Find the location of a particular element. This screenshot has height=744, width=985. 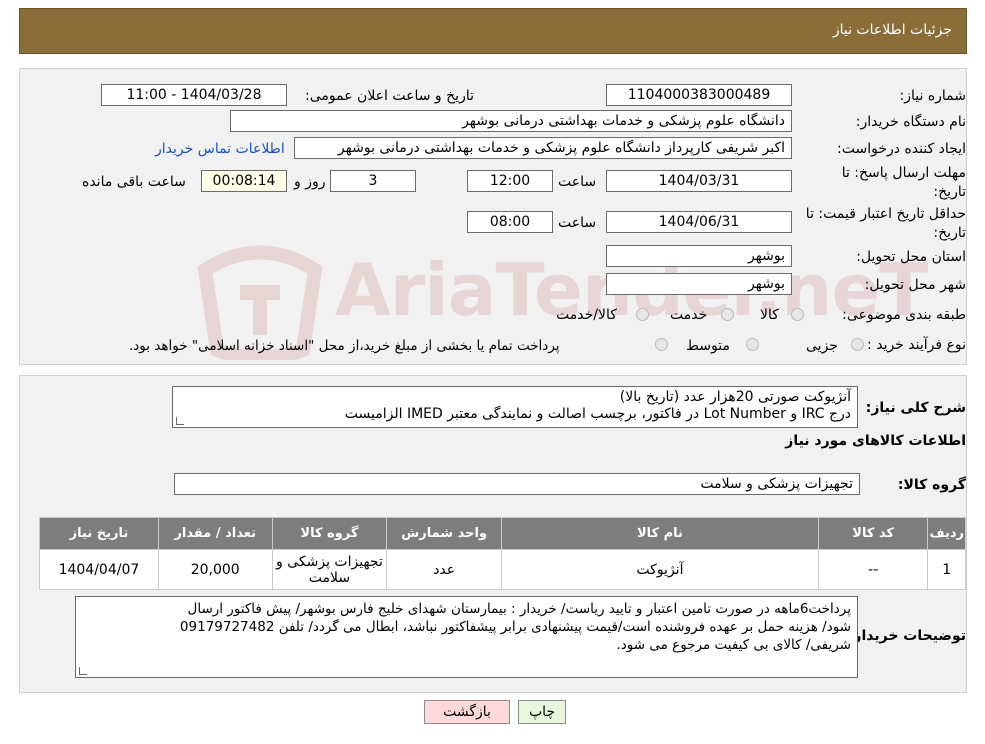

page-header: جزئیات اطلاعات نیاز is located at coordinates (493, 31).